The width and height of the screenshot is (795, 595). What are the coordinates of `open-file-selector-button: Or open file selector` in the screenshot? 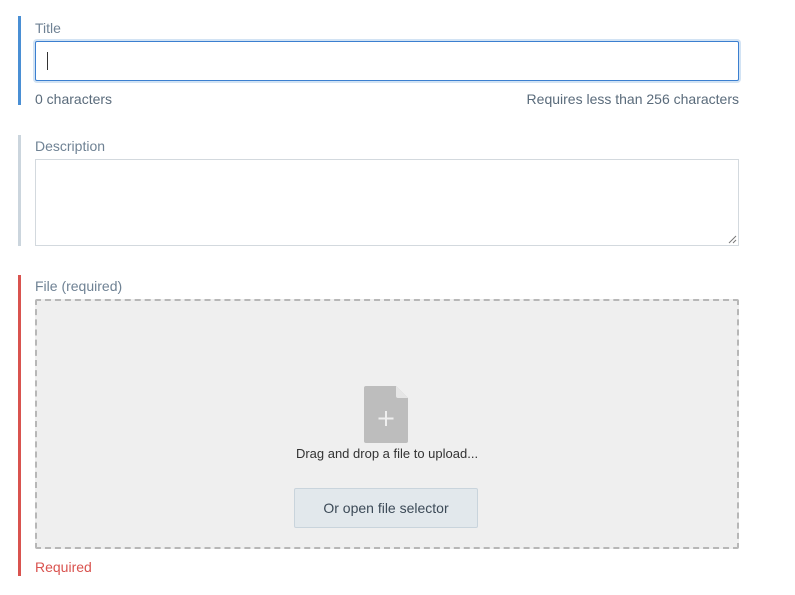 It's located at (386, 508).